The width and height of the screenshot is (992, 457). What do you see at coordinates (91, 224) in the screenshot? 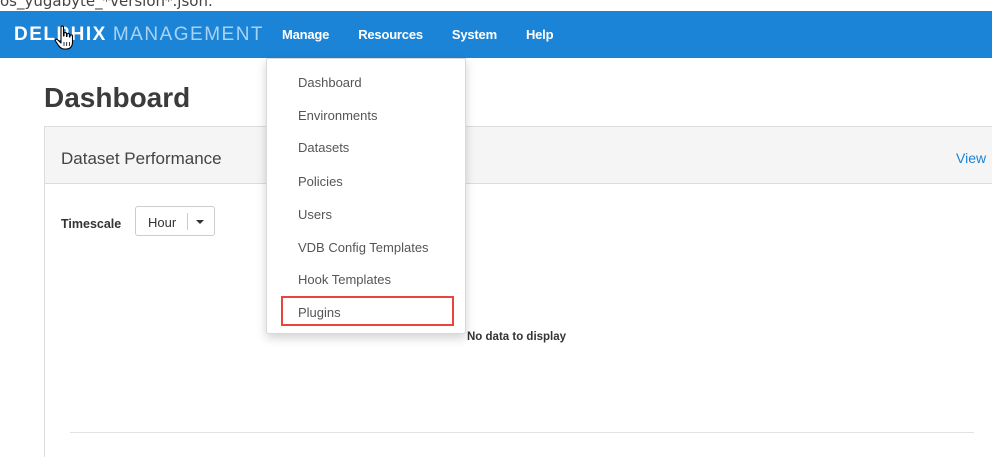
I see `timescale-label: Timescale` at bounding box center [91, 224].